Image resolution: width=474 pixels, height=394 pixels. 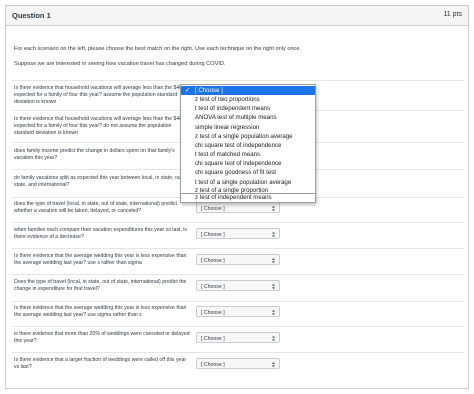 What do you see at coordinates (248, 117) in the screenshot?
I see `dropdown-option: ANOVA test of multiple means` at bounding box center [248, 117].